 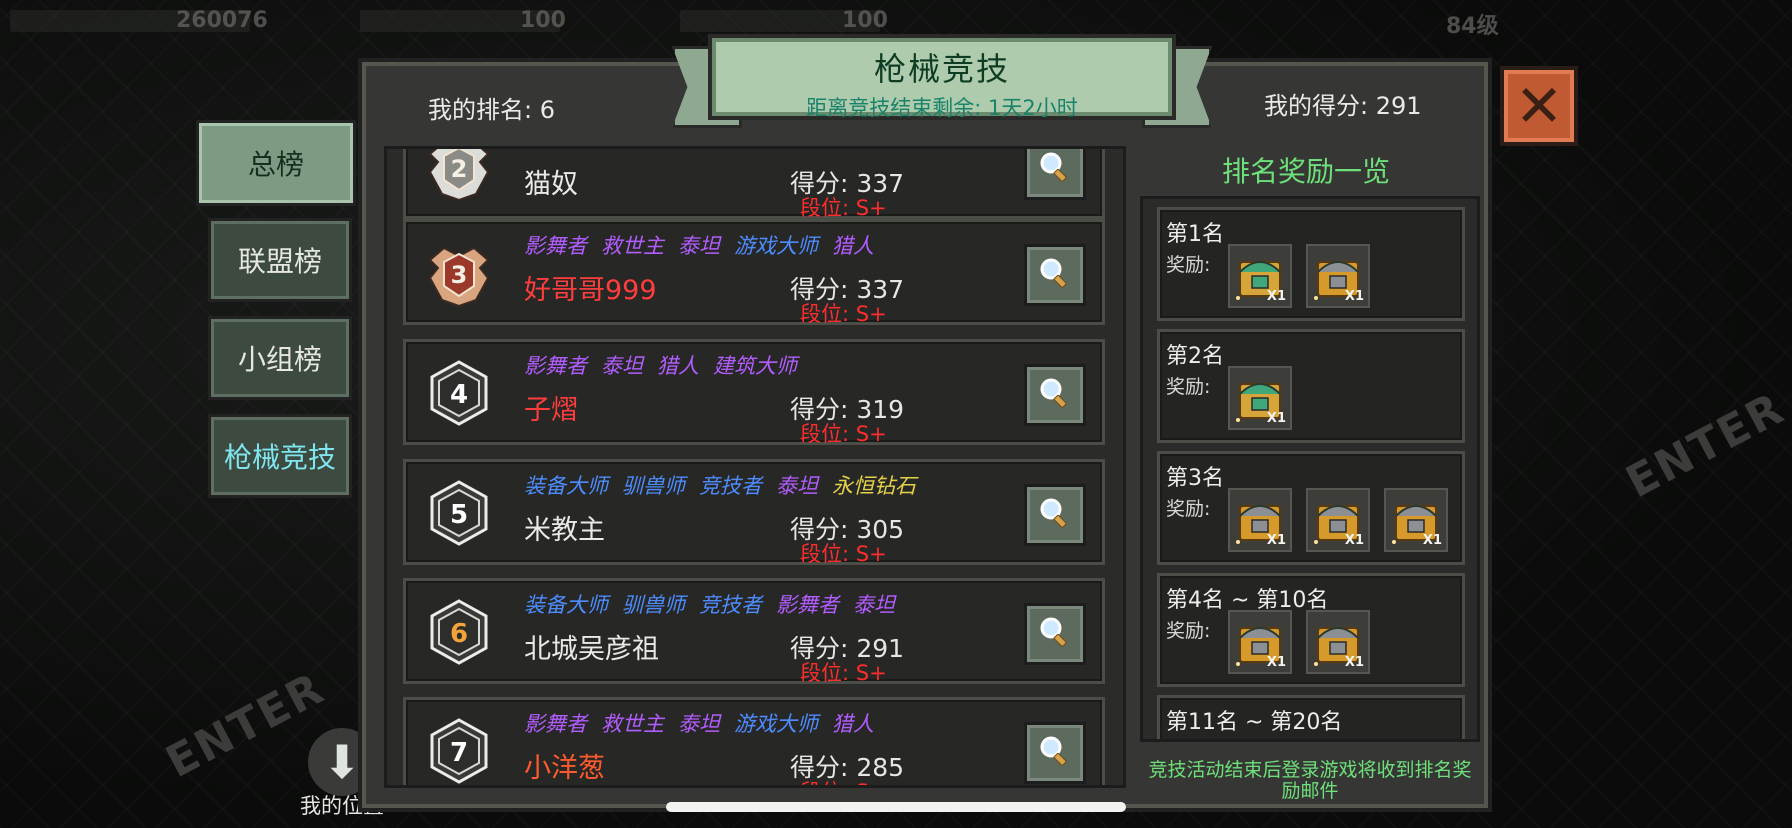 What do you see at coordinates (706, 245) in the screenshot?
I see `player-titles: 影舞者 救世主 泰坦 游戏大师 猎人` at bounding box center [706, 245].